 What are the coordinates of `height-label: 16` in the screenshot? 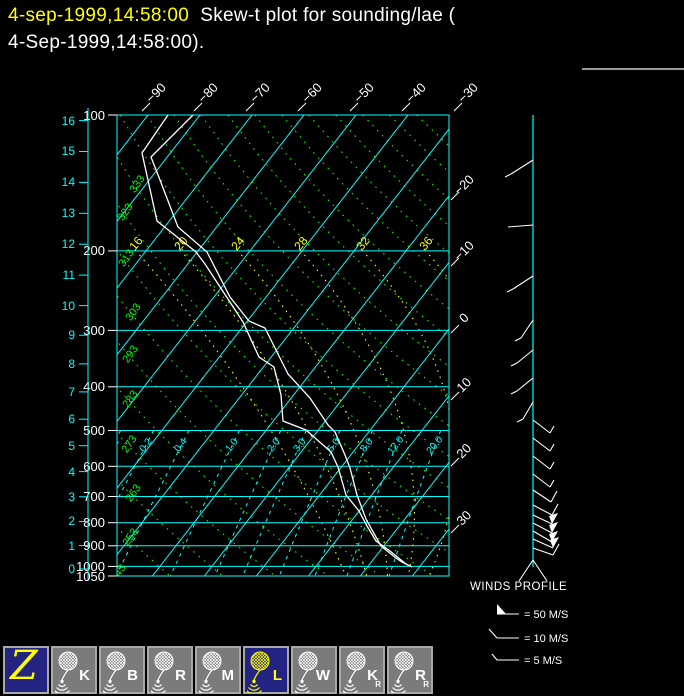 It's located at (69, 121).